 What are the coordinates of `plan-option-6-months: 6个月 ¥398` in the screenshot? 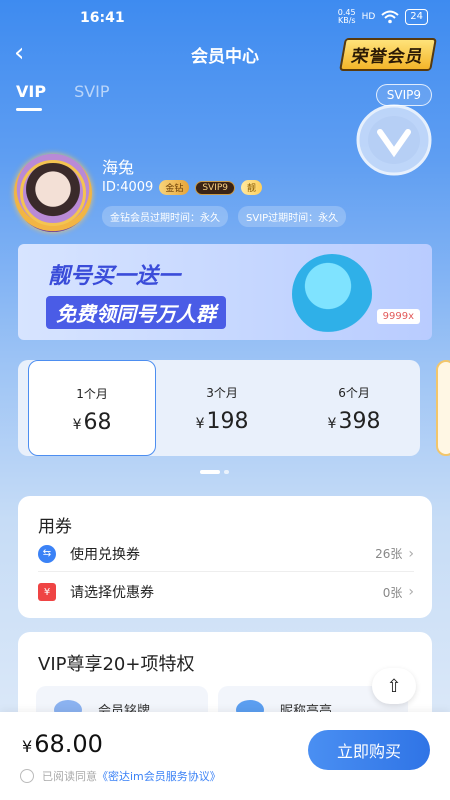 It's located at (354, 408).